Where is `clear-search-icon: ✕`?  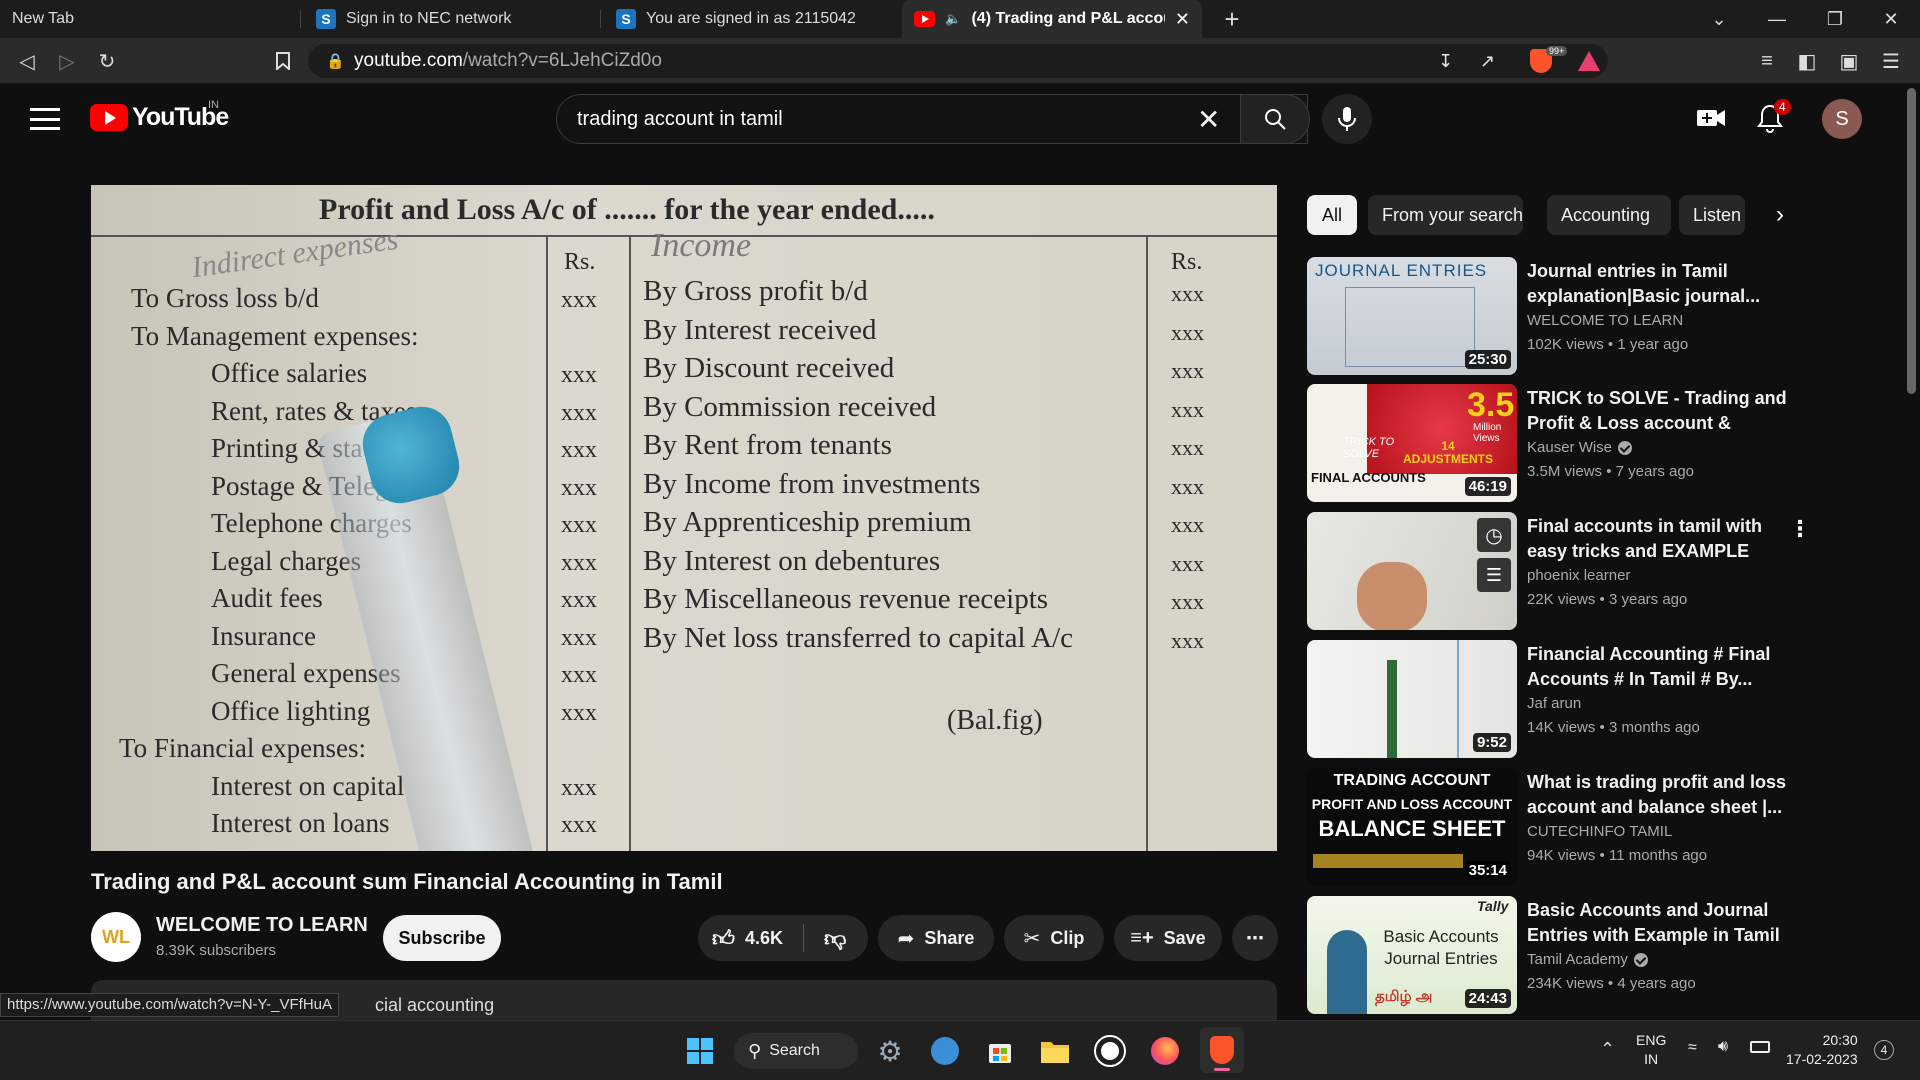 clear-search-icon: ✕ is located at coordinates (1208, 119).